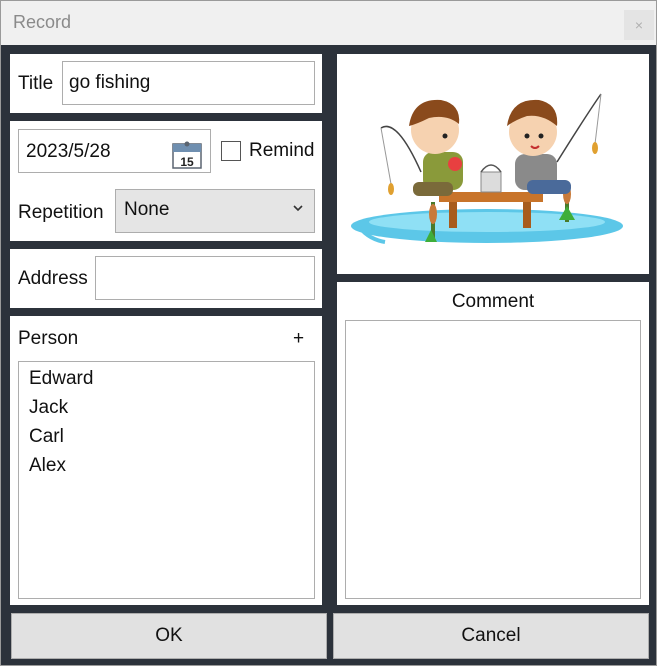 This screenshot has width=657, height=666. I want to click on repetition-select: None, so click(215, 211).